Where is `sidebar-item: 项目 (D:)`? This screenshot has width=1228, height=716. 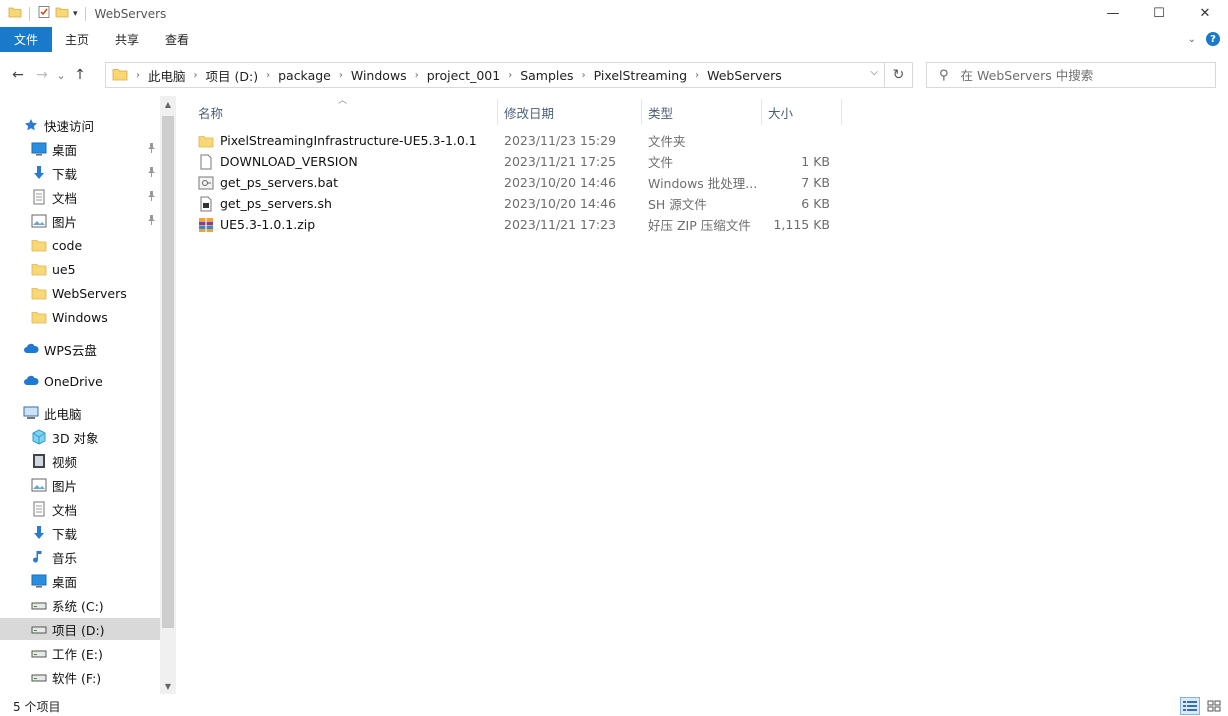 sidebar-item: 项目 (D:) is located at coordinates (80, 629).